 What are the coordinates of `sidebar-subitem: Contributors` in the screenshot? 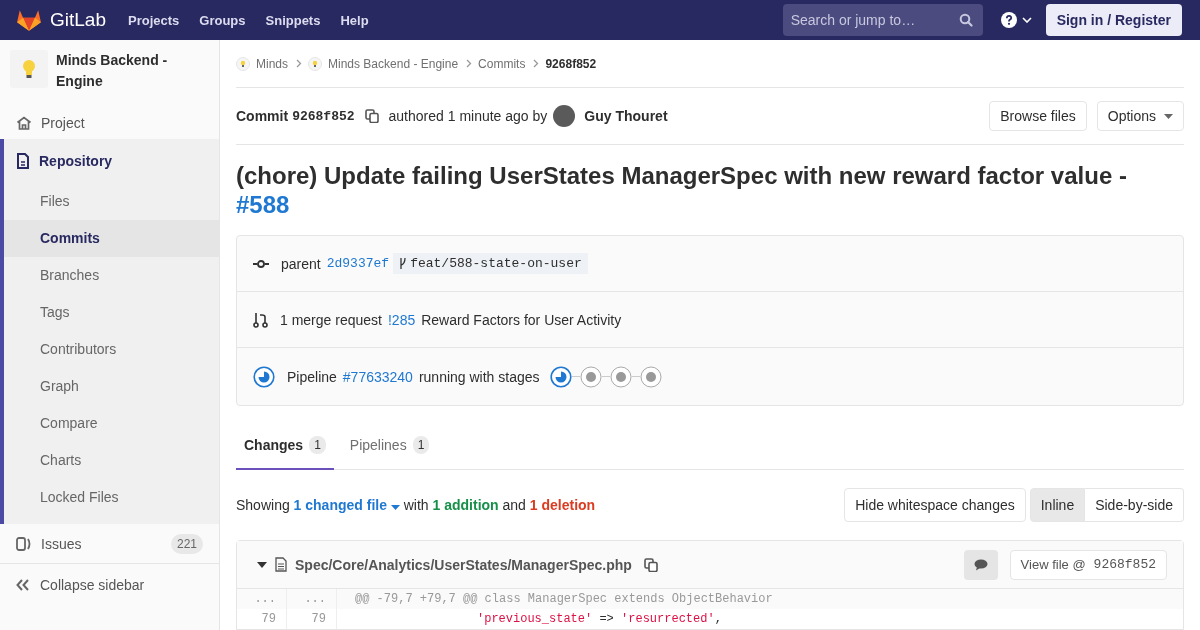 It's located at (111, 350).